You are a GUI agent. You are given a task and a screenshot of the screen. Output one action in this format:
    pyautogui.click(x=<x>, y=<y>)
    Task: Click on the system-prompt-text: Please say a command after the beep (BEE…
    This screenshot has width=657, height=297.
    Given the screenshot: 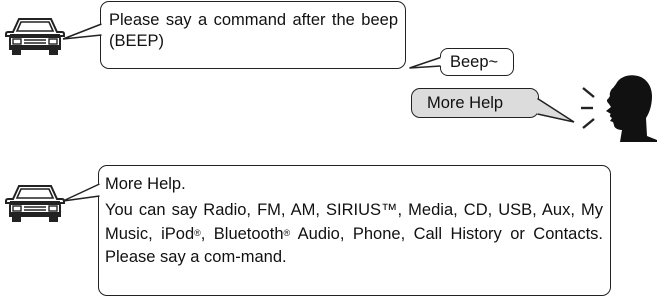 What is the action you would take?
    pyautogui.click(x=253, y=30)
    